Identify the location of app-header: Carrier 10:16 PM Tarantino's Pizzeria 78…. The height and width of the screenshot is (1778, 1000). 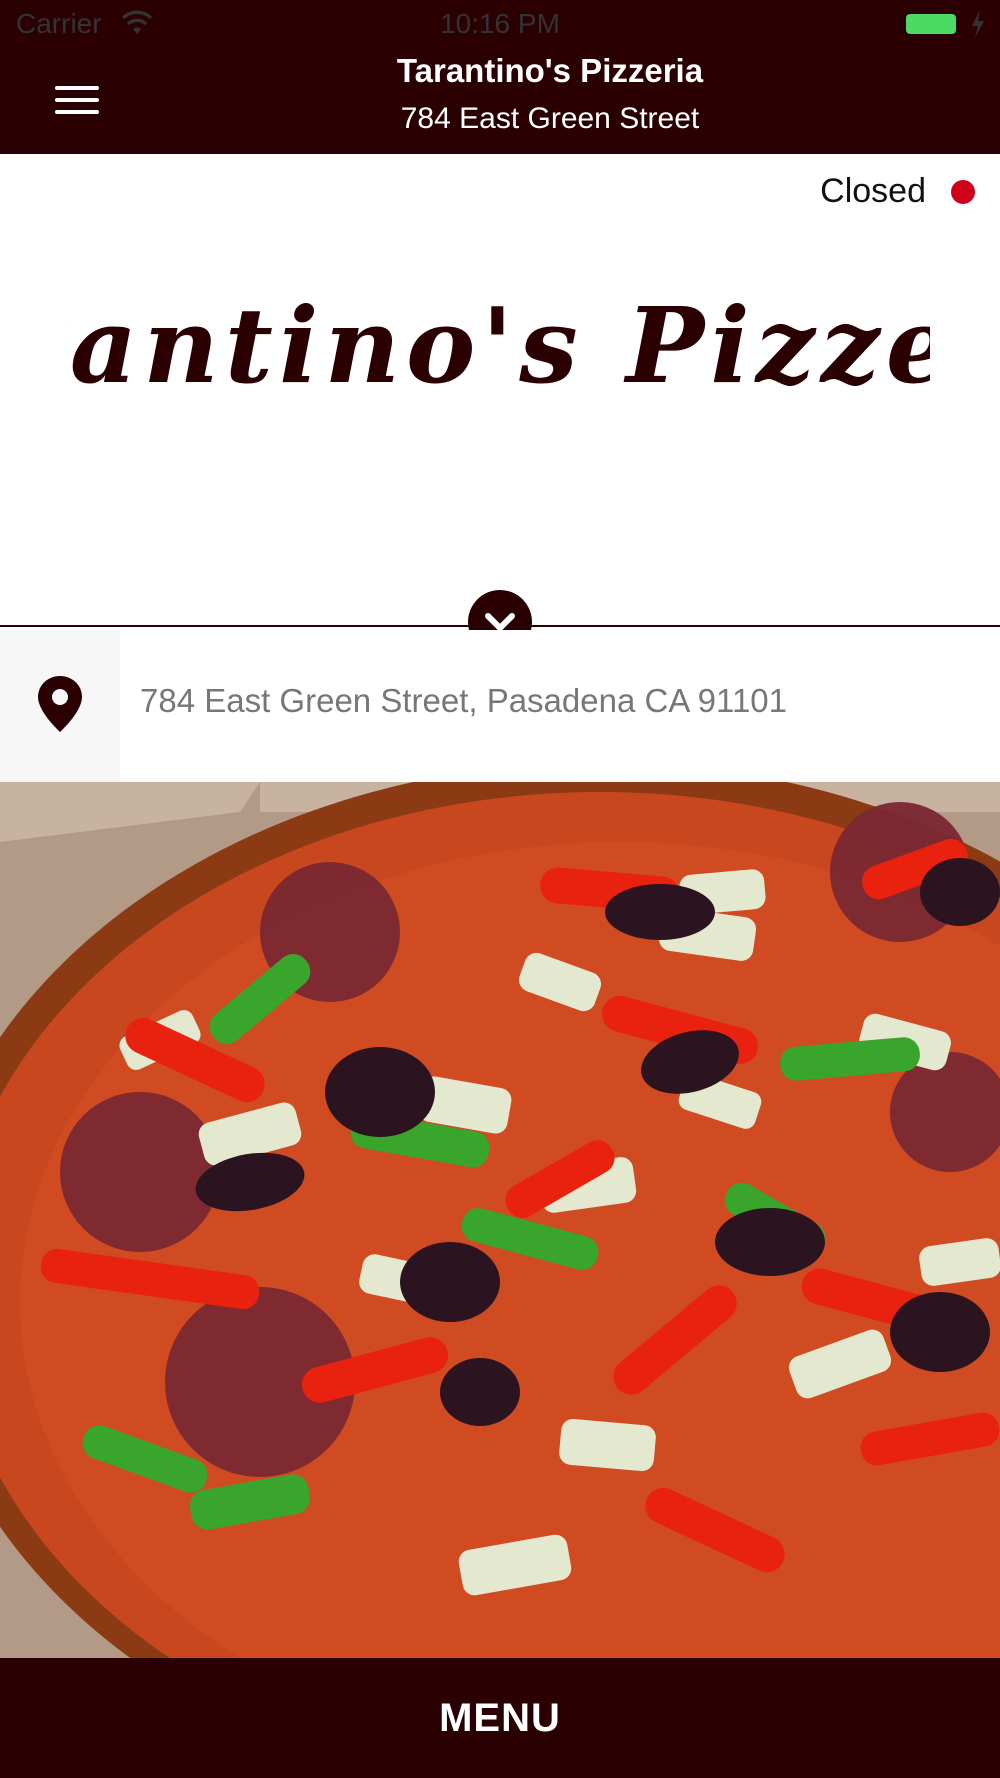
(500, 77).